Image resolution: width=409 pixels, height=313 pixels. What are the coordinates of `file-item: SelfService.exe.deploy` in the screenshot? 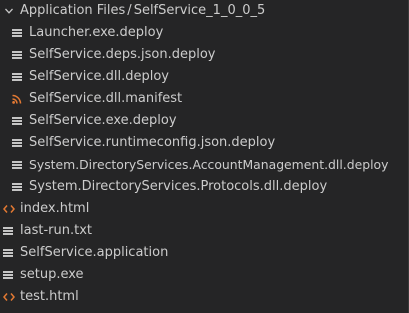 It's located at (203, 121).